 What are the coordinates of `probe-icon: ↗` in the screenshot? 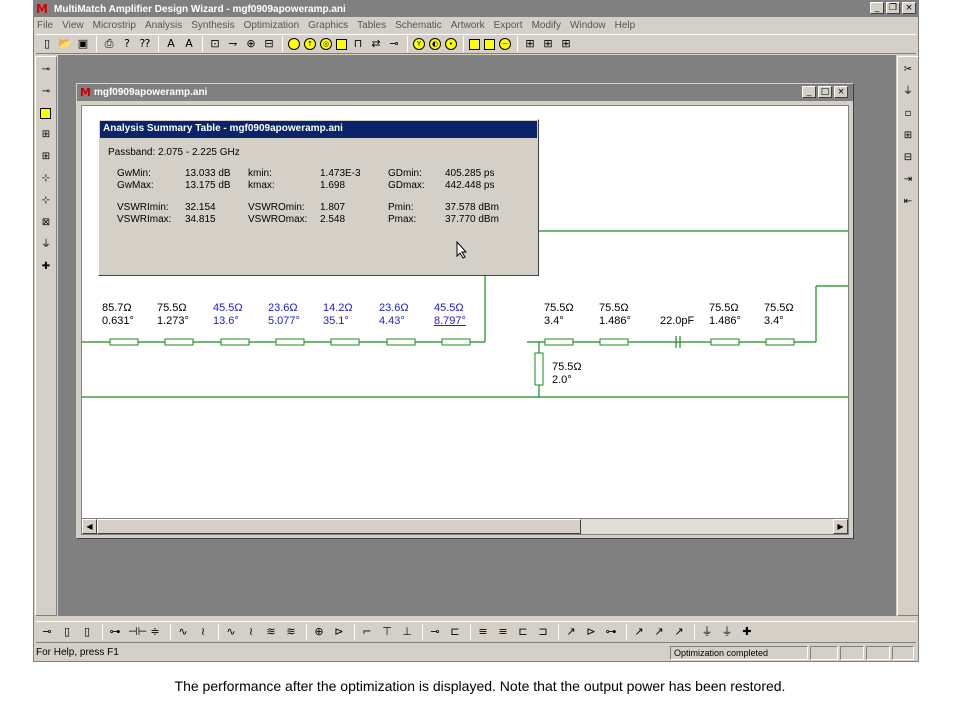 It's located at (639, 632).